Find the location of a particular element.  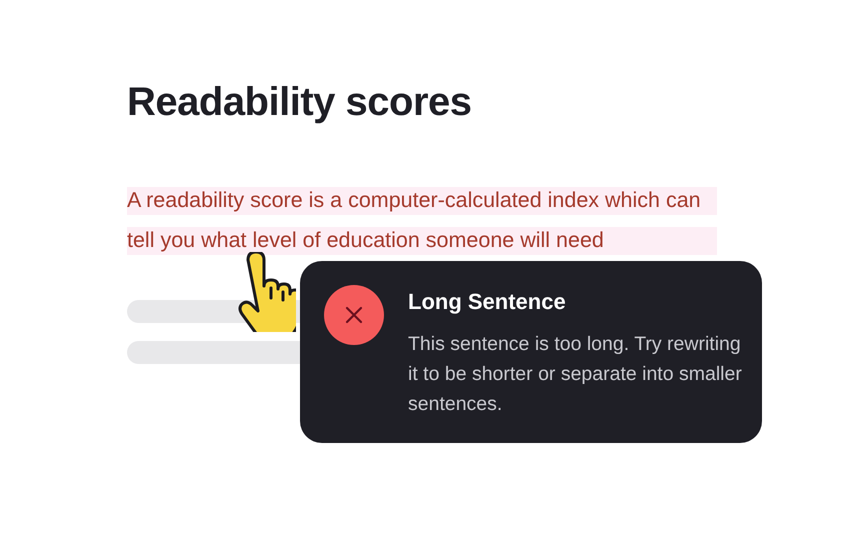

page-heading: Readability scores is located at coordinates (299, 102).